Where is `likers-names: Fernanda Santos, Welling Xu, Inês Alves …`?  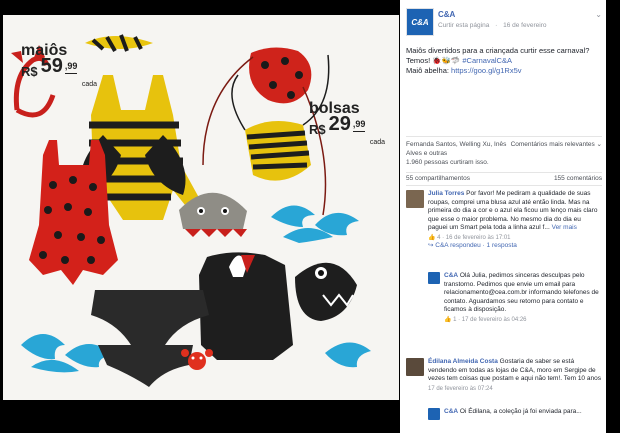 likers-names: Fernanda Santos, Welling Xu, Inês Alves … is located at coordinates (461, 149).